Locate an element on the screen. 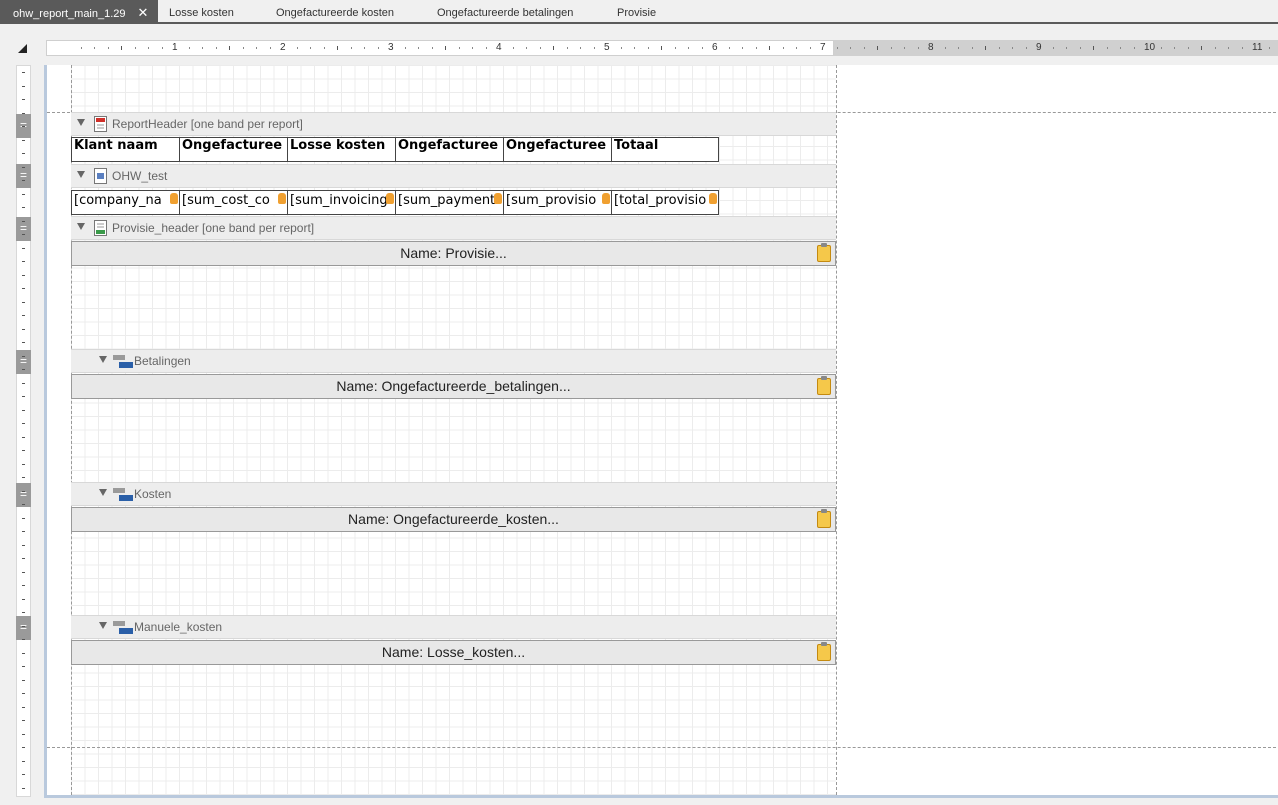 This screenshot has width=1278, height=805. field-text: [total_provisio is located at coordinates (660, 200).